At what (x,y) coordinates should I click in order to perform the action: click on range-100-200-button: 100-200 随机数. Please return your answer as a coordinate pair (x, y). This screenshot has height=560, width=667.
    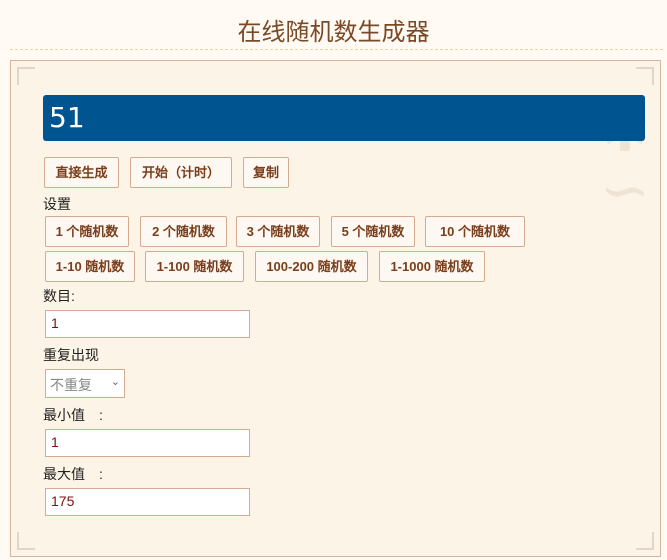
    Looking at the image, I should click on (311, 266).